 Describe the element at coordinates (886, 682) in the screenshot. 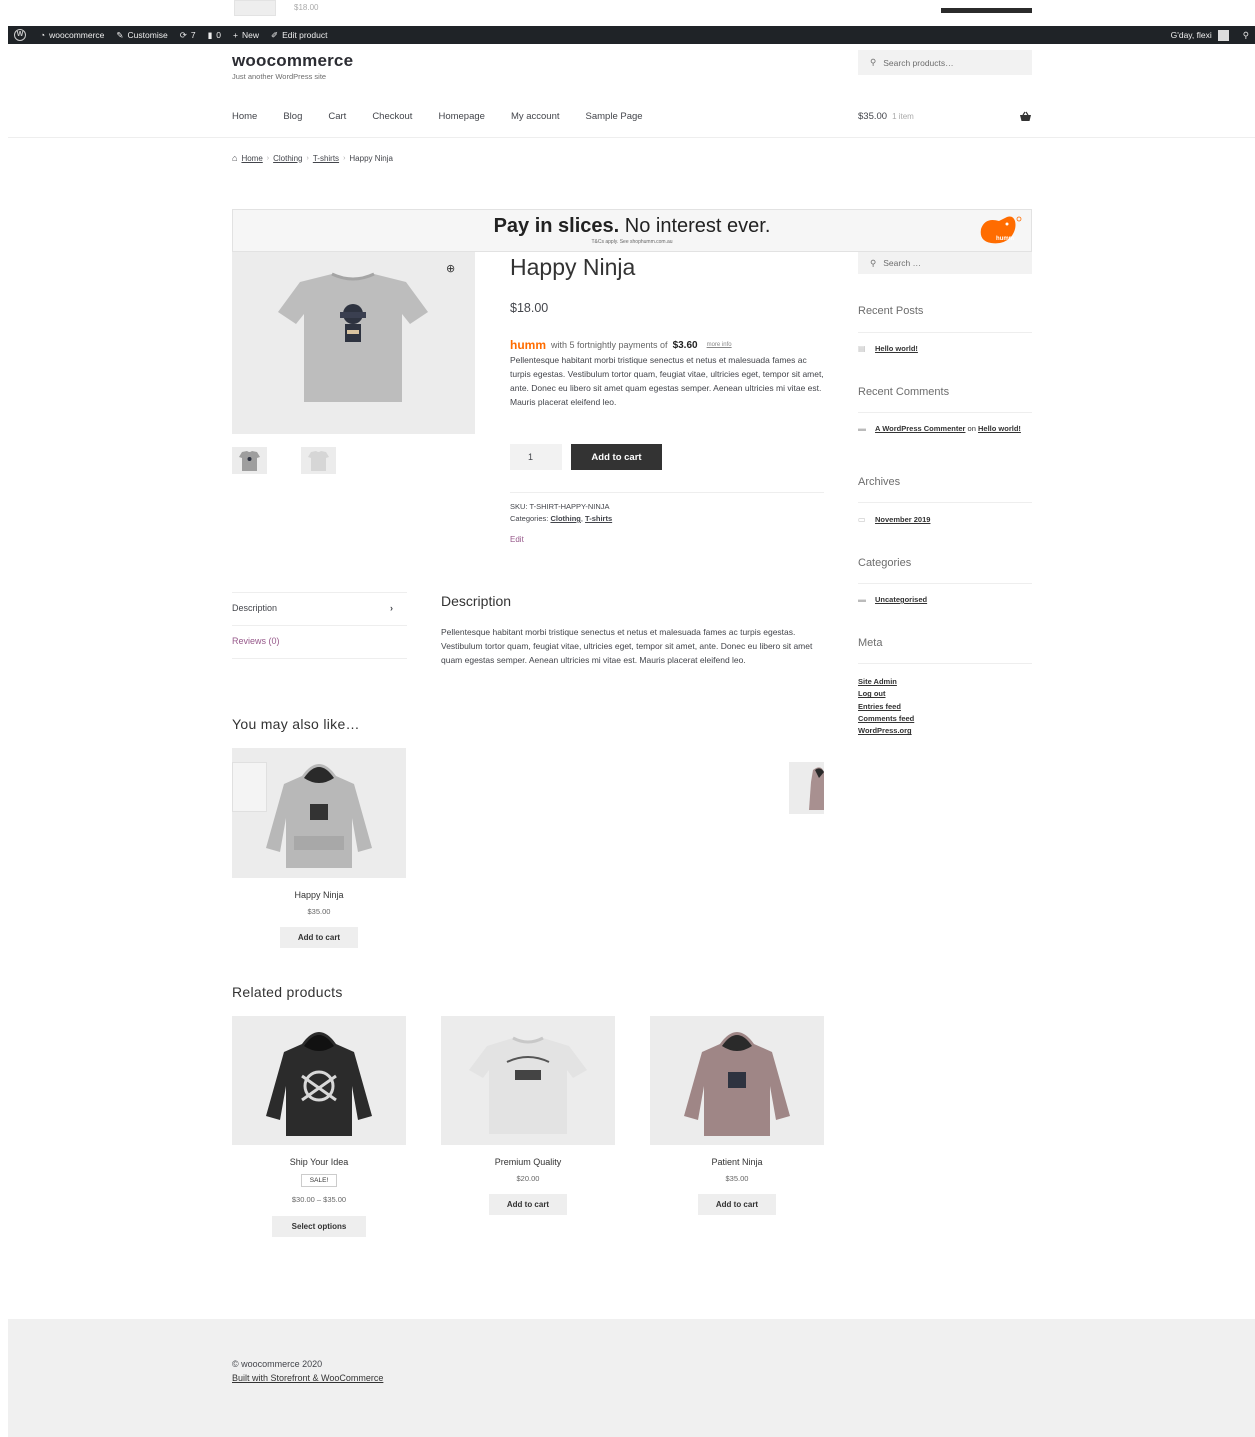

I see `meta-link-site-admin: Site Admin` at that location.